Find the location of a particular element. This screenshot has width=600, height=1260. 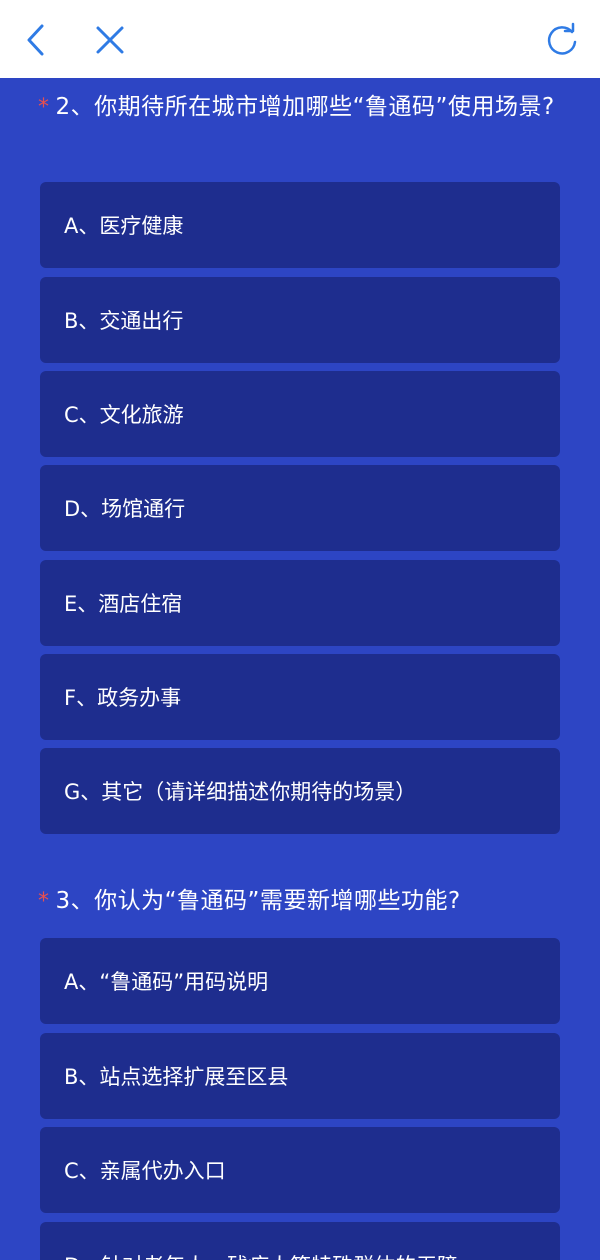

question-2-title: * 2、你期待所在城市增加哪些“鲁通码”使用场景? is located at coordinates (303, 107).